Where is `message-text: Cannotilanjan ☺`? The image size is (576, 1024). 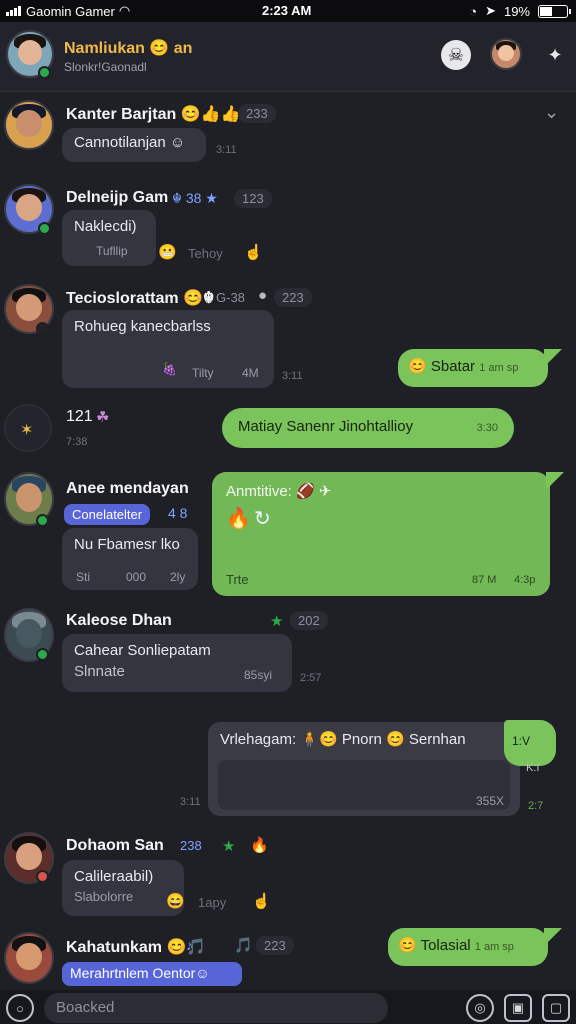 message-text: Cannotilanjan ☺ is located at coordinates (130, 142).